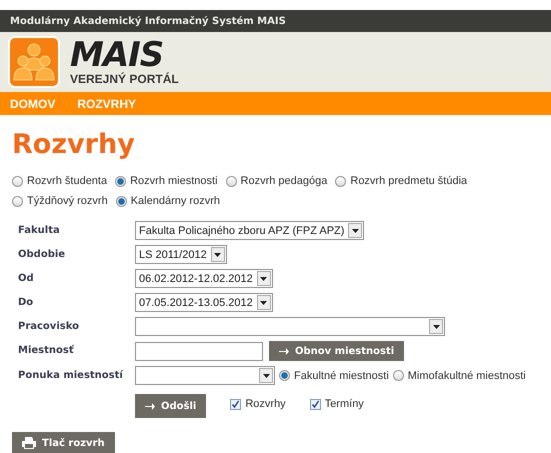 This screenshot has width=551, height=453. I want to click on field-label: Pracovisko, so click(49, 327).